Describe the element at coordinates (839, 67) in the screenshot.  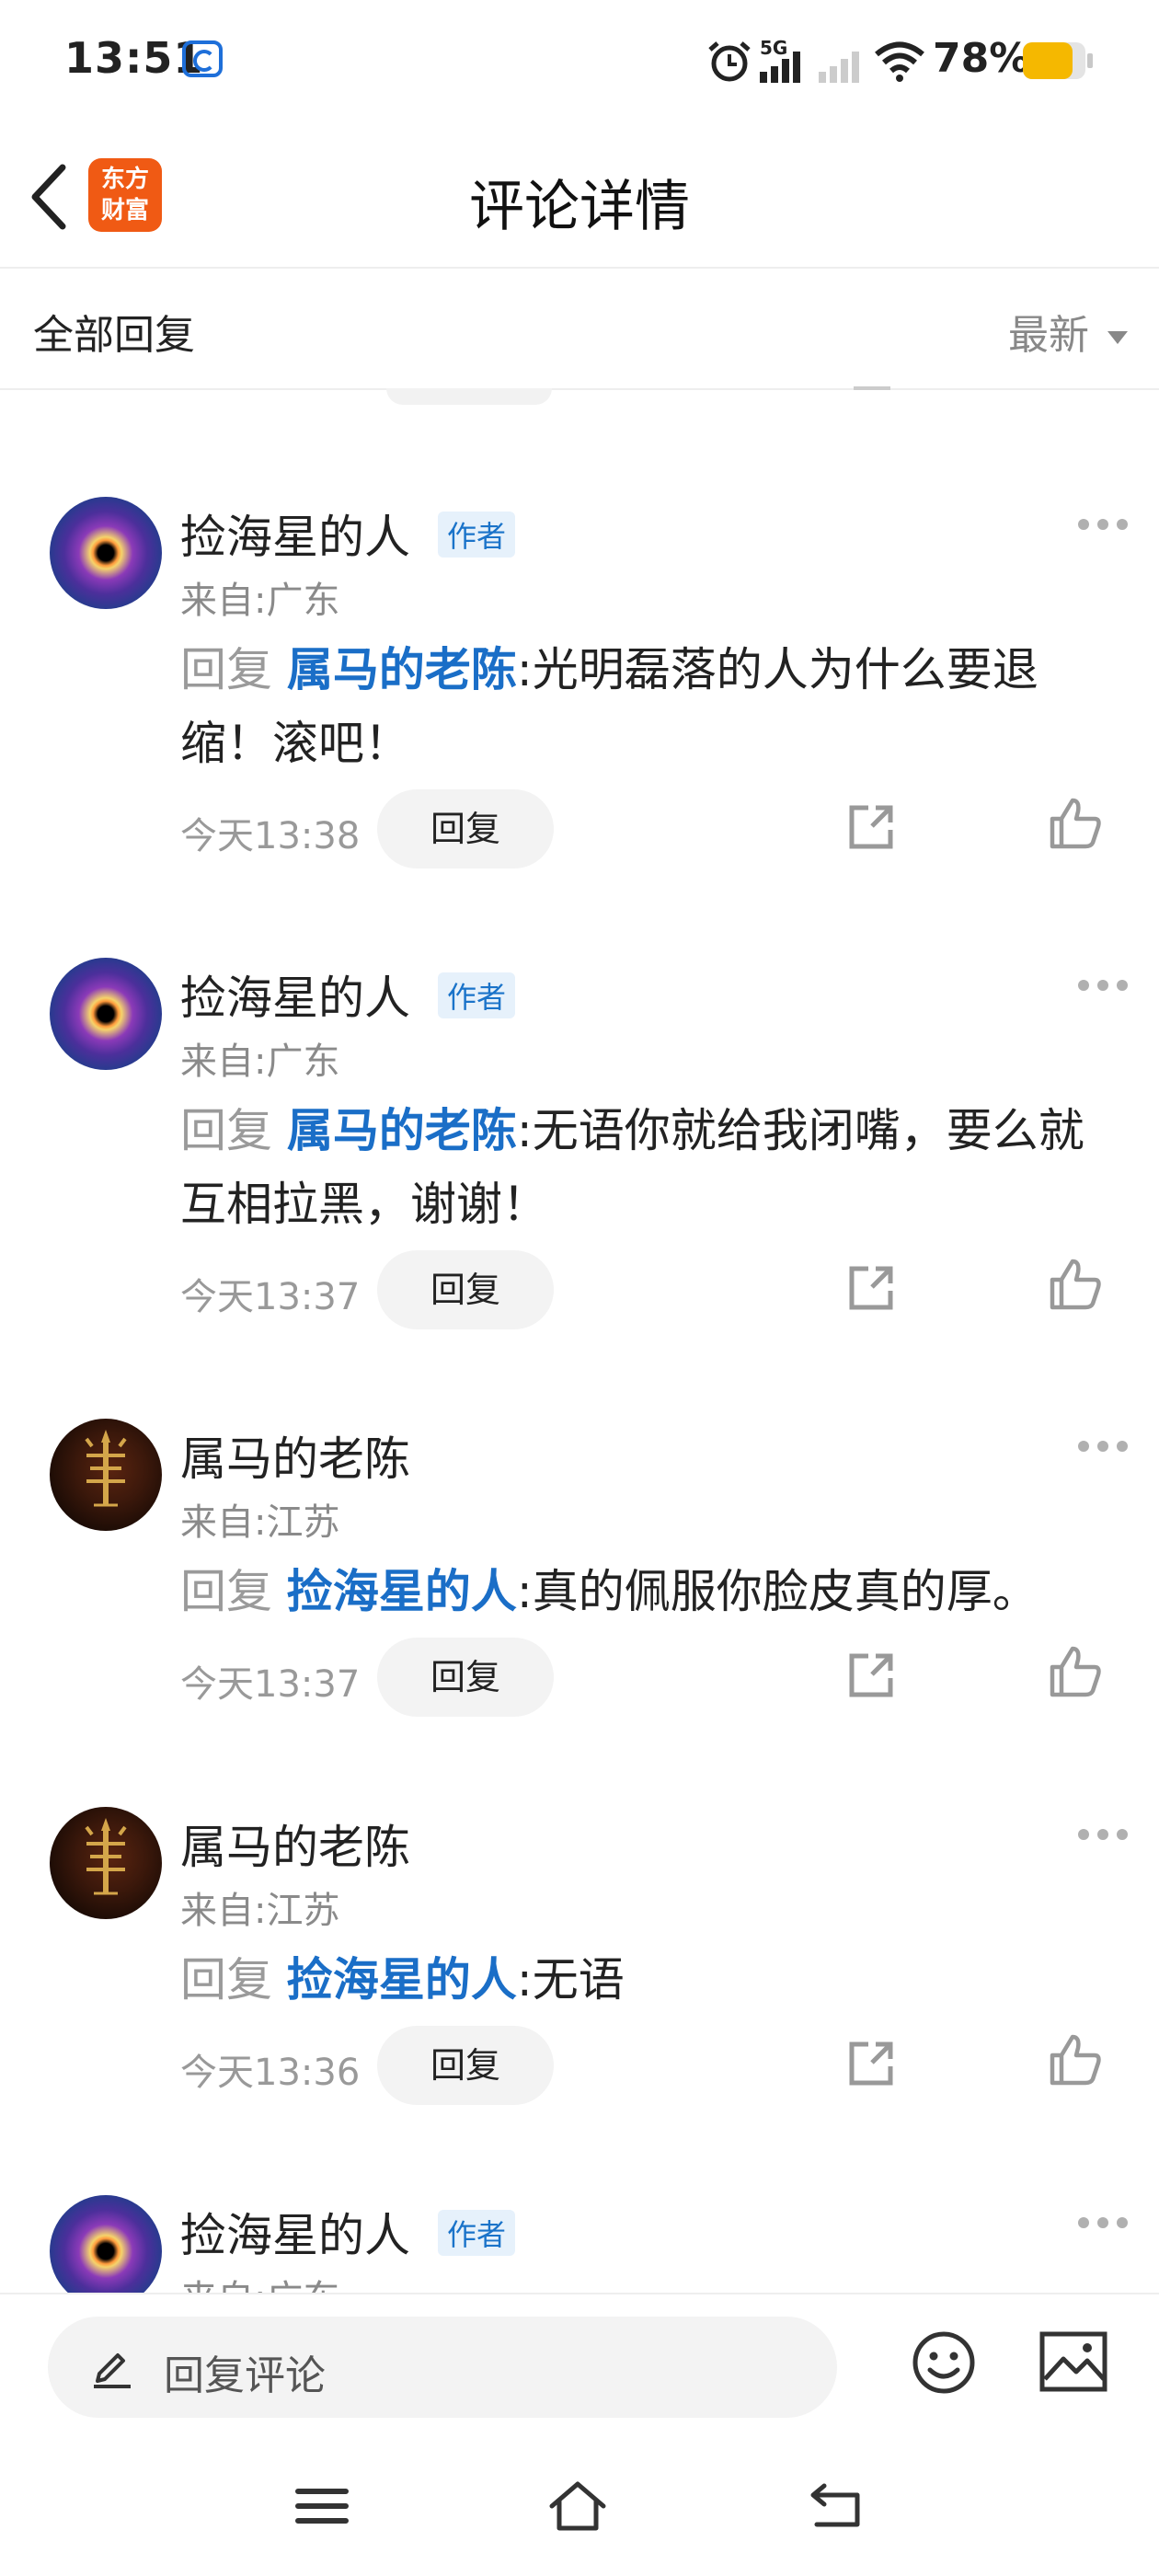
I see `signal-secondary-icon` at that location.